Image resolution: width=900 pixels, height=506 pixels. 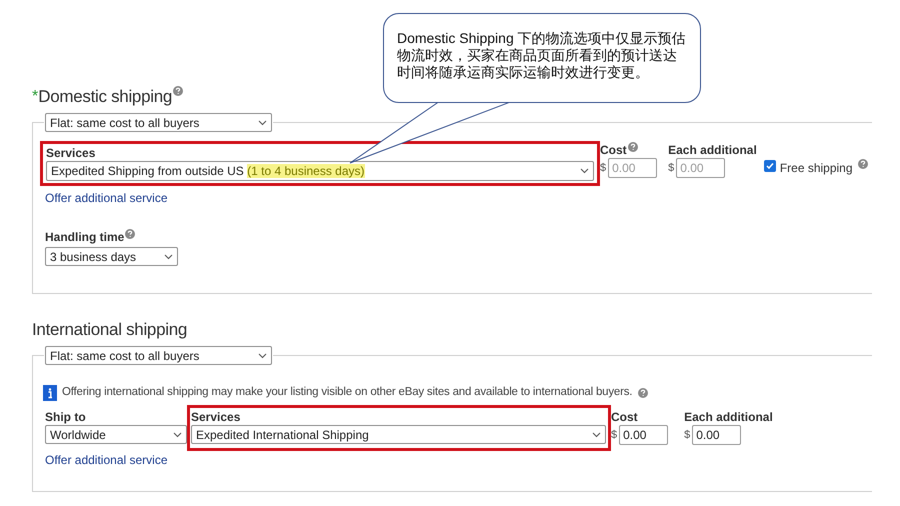 I want to click on ship-to-select: Worldwide, so click(x=116, y=434).